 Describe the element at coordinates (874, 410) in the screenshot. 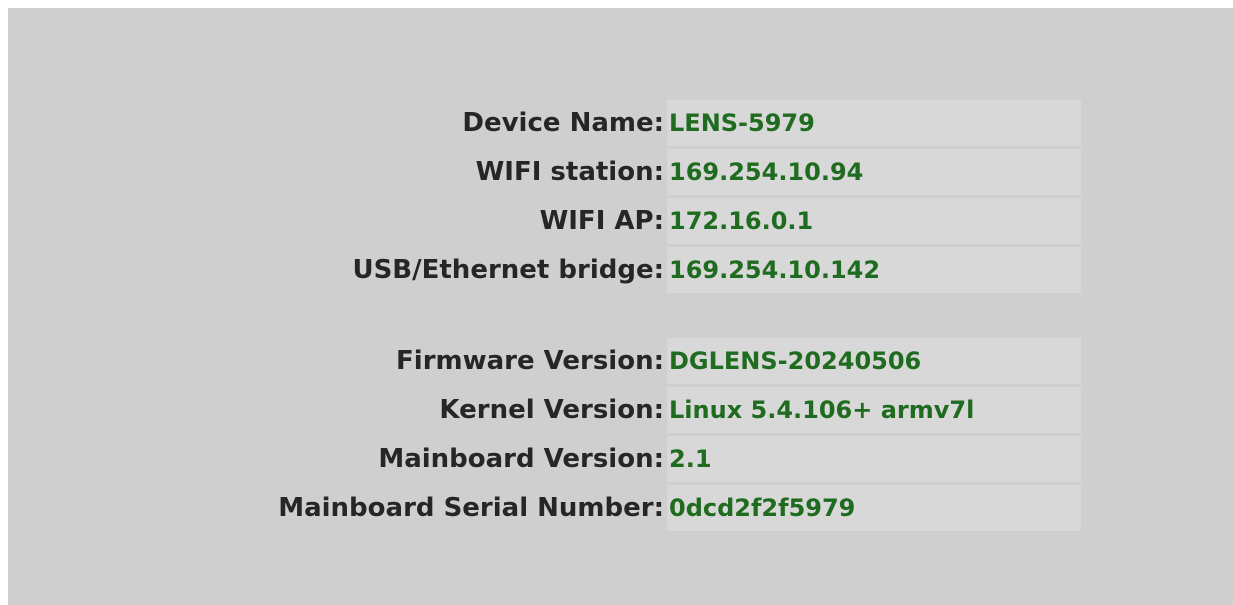

I see `kernel-version-value: Linux 5.4.106+ armv7l` at that location.